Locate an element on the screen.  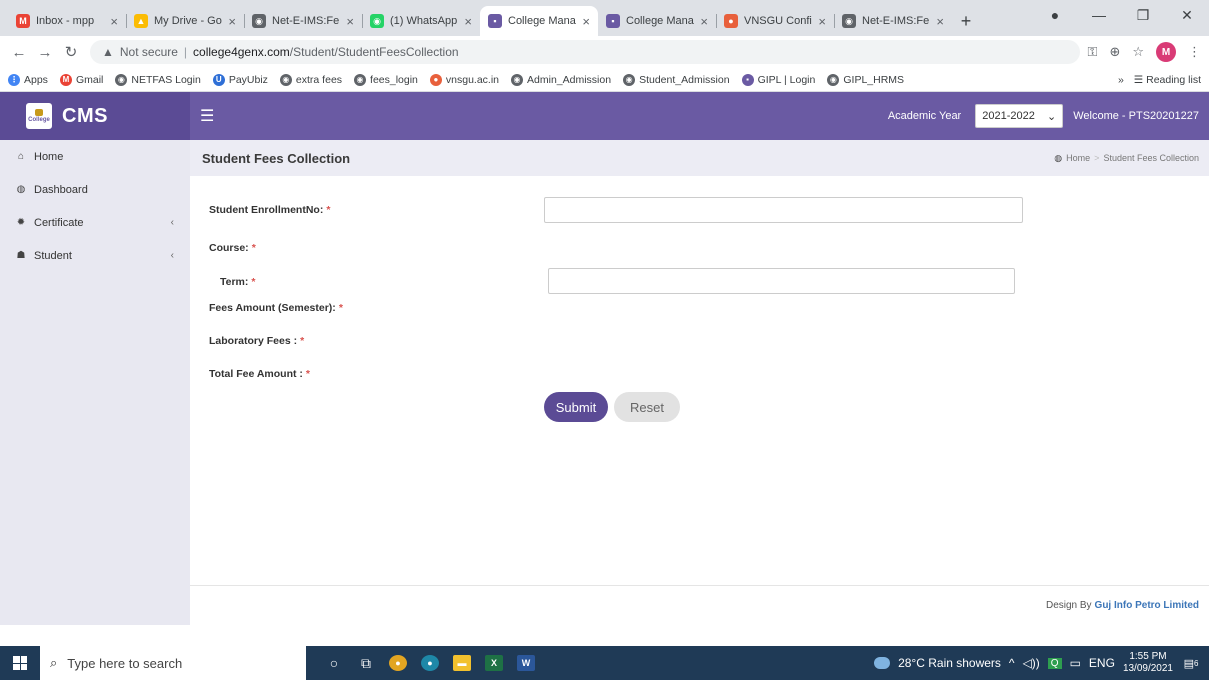
bookmark-icon: ● is located at coordinates (435, 79).